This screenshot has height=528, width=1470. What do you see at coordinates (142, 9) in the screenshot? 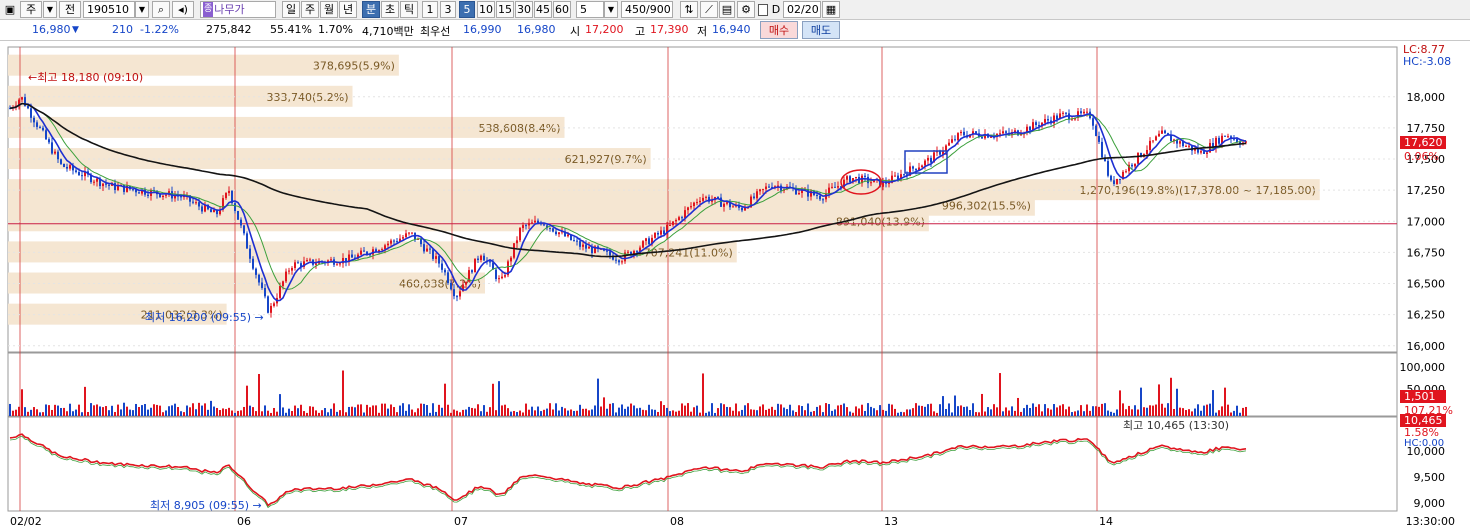
I see `code-dropdown-icon: ▼` at bounding box center [142, 9].